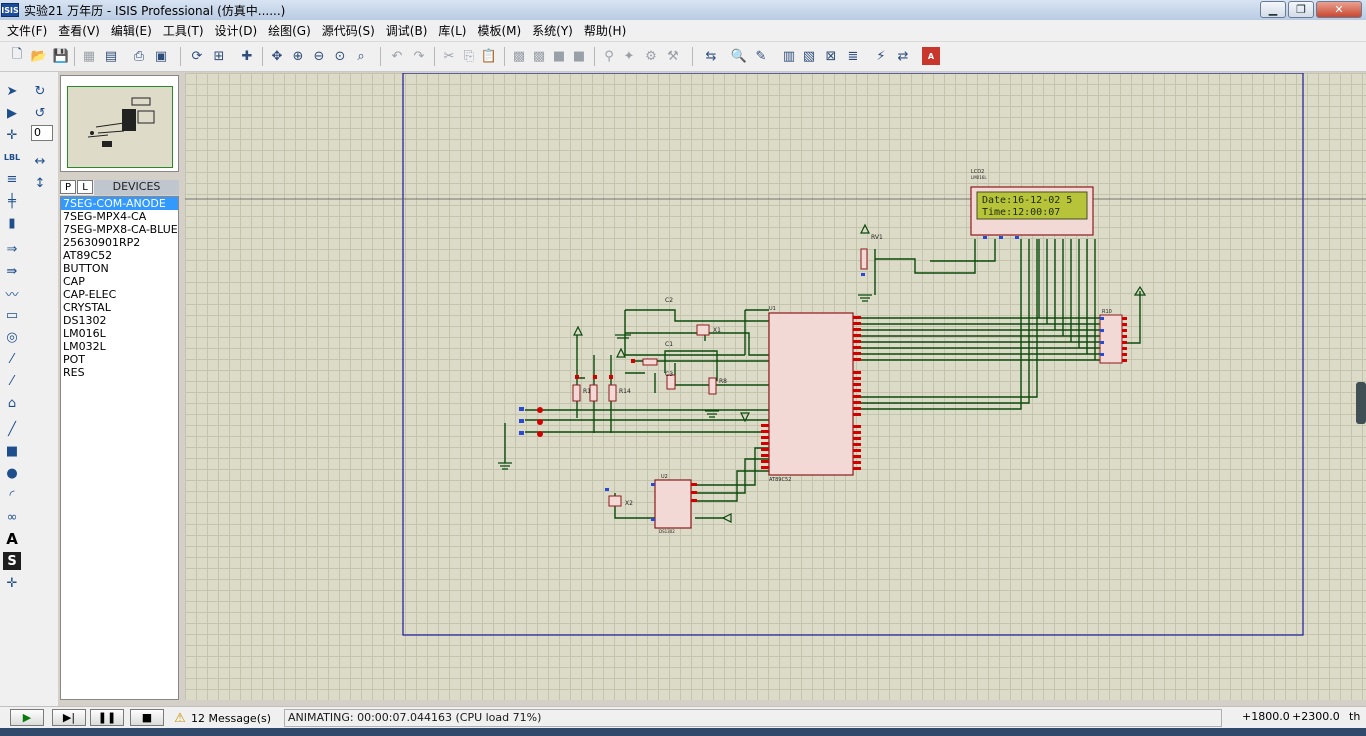  What do you see at coordinates (500, 31) in the screenshot?
I see `menu-template: 模板(M)` at bounding box center [500, 31].